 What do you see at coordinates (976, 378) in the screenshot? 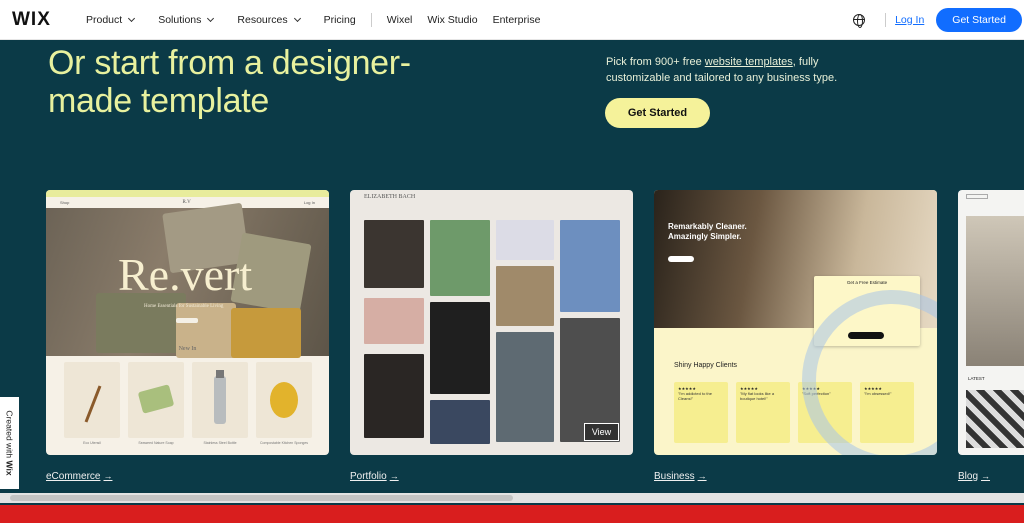
I see `latest-label: LATEST` at bounding box center [976, 378].